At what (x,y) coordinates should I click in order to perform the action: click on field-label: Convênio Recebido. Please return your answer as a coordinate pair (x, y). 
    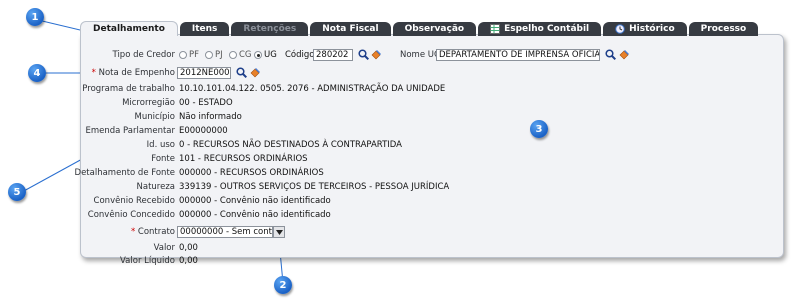
    Looking at the image, I should click on (134, 201).